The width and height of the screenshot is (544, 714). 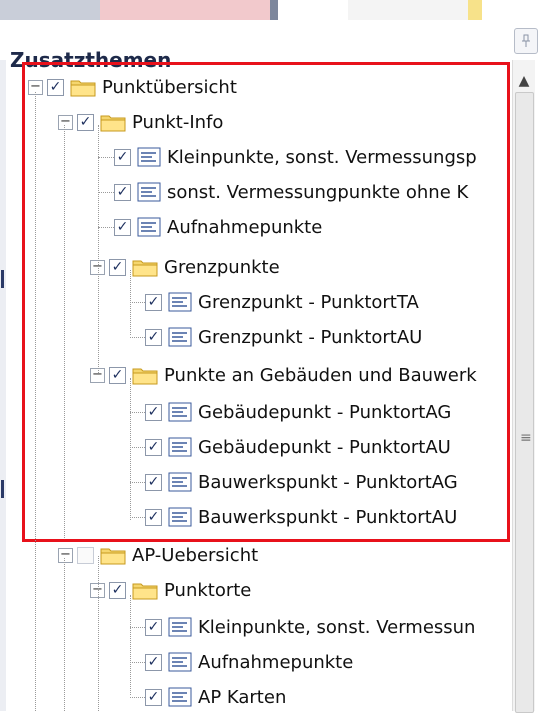 What do you see at coordinates (85, 555) in the screenshot?
I see `visibility-checkbox` at bounding box center [85, 555].